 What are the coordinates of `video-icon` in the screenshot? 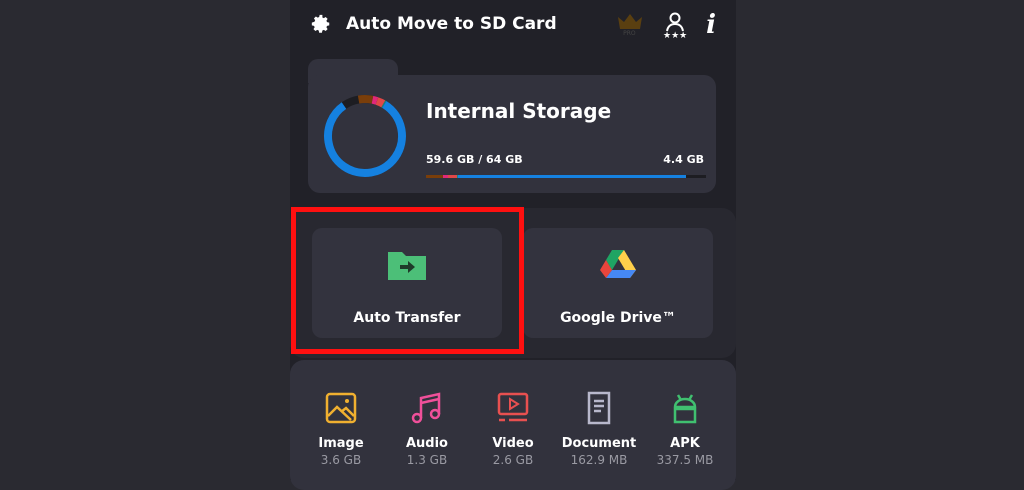 It's located at (513, 407).